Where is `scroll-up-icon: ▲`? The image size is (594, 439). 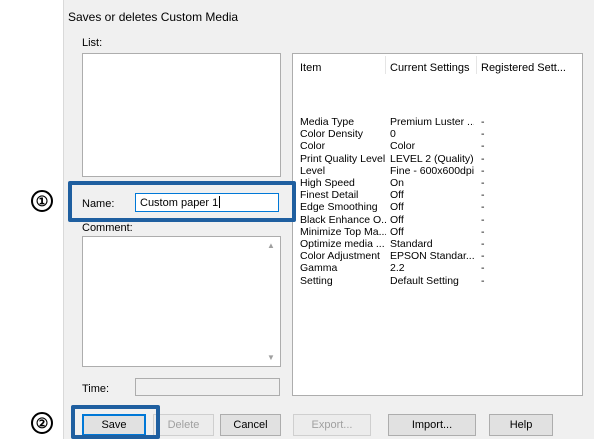 scroll-up-icon: ▲ is located at coordinates (271, 245).